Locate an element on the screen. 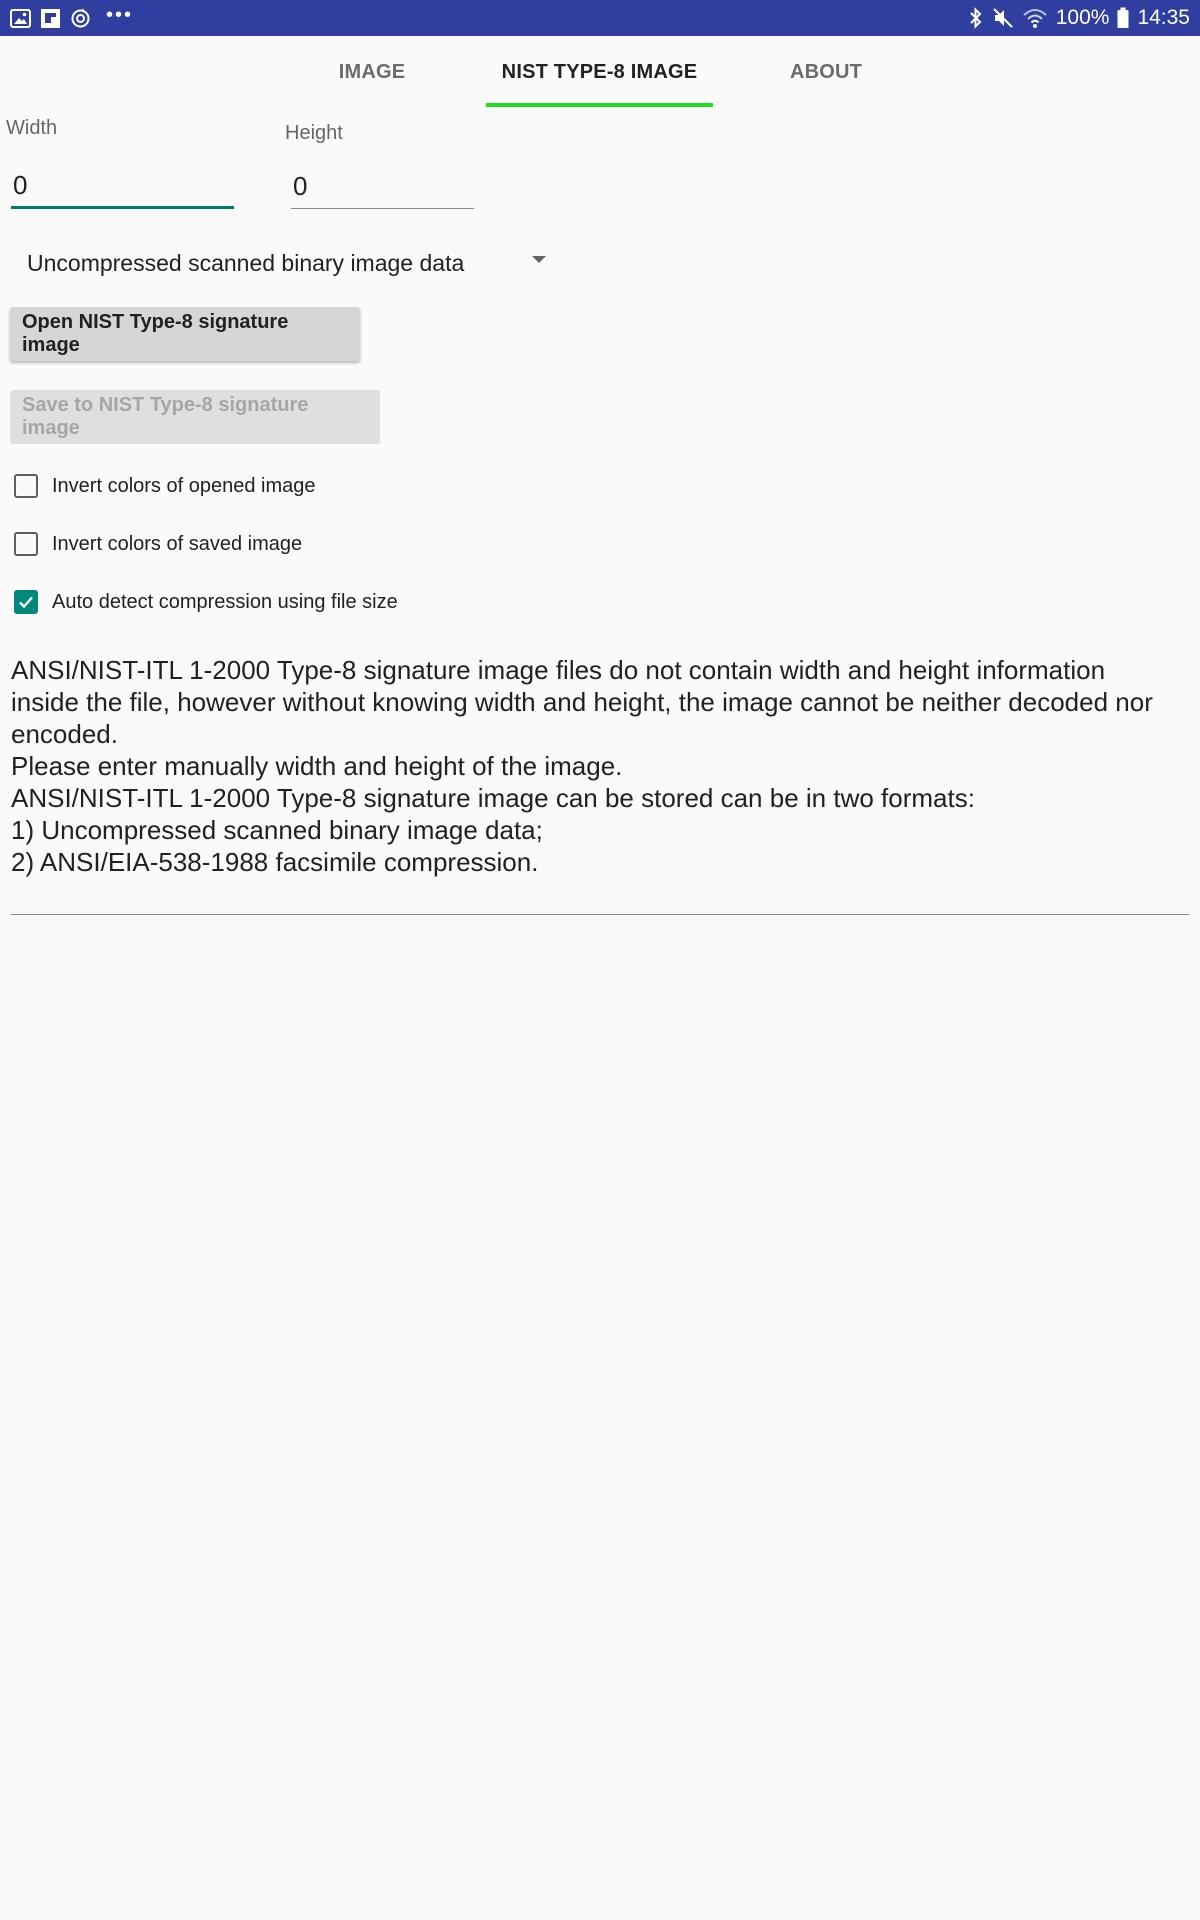 The height and width of the screenshot is (1920, 1200). invert-saved-checkbox: Invert colors of saved image is located at coordinates (158, 544).